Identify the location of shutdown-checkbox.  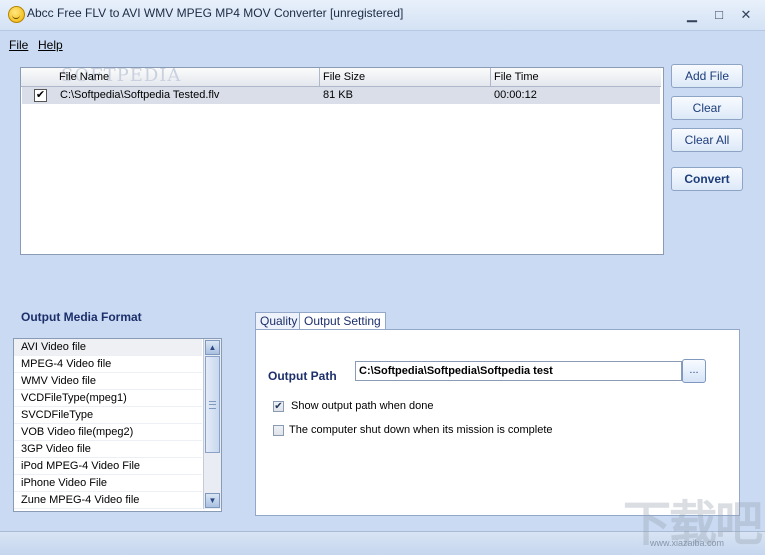
(278, 430).